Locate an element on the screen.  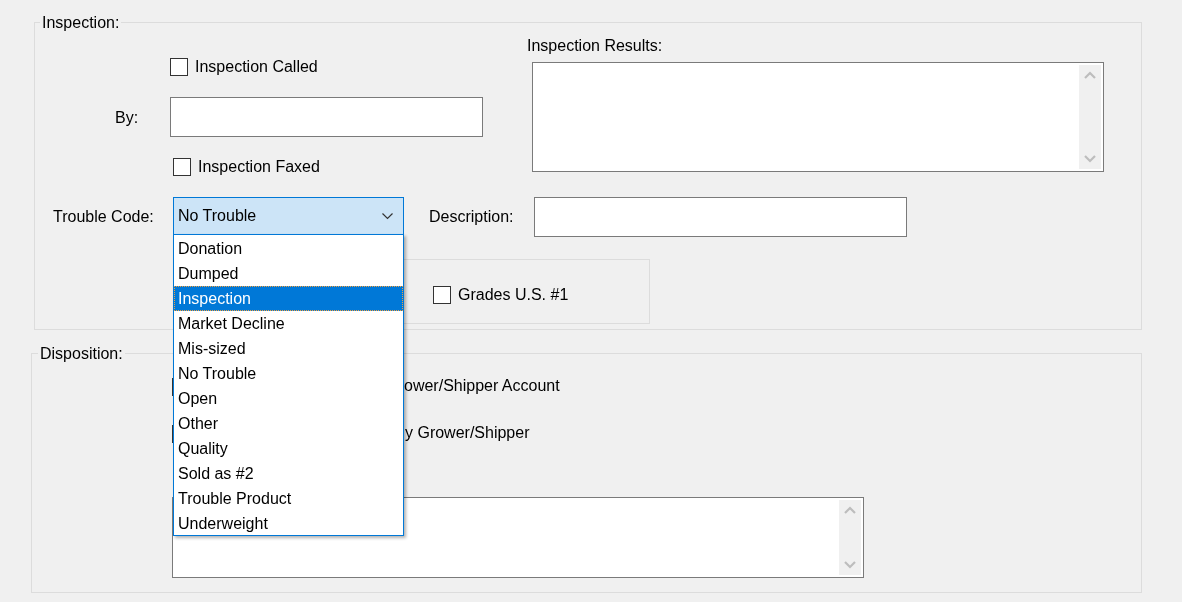
checkbox-label: y Grower/Shipper is located at coordinates (467, 433).